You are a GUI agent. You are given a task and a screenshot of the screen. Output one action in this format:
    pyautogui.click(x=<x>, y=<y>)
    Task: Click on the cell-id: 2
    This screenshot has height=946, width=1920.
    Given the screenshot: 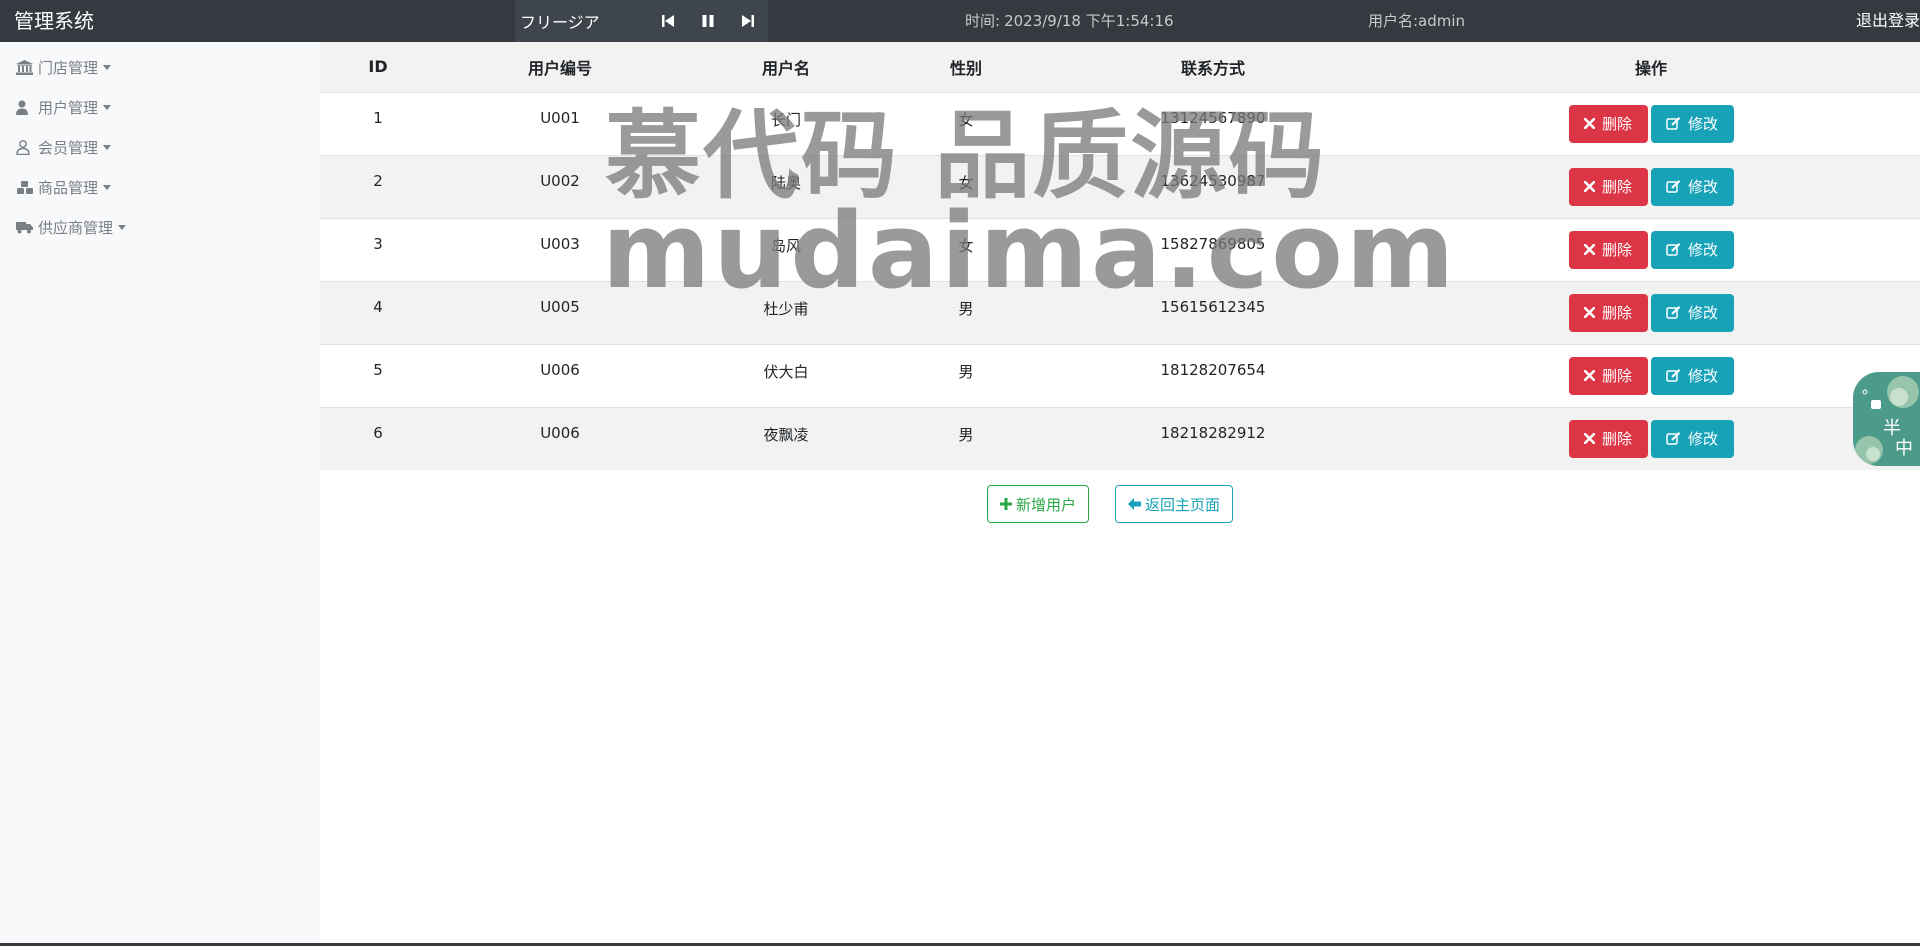 What is the action you would take?
    pyautogui.click(x=378, y=186)
    